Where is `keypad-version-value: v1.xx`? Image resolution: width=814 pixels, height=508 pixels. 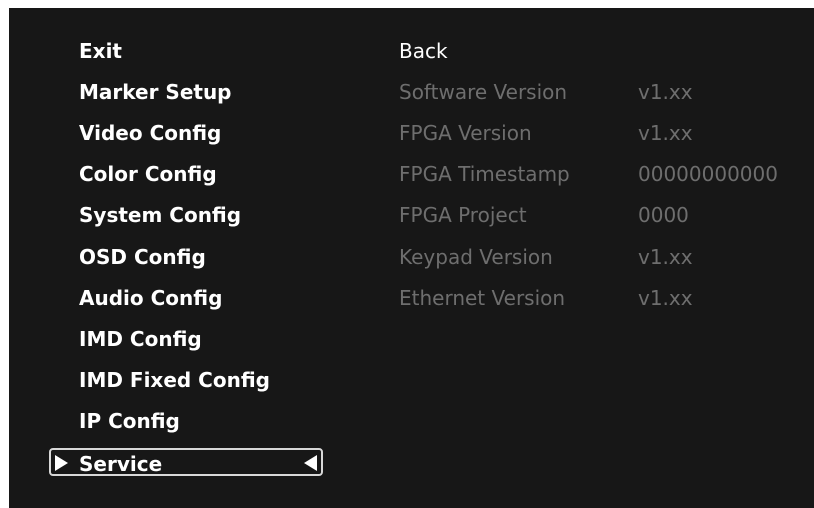 keypad-version-value: v1.xx is located at coordinates (665, 257).